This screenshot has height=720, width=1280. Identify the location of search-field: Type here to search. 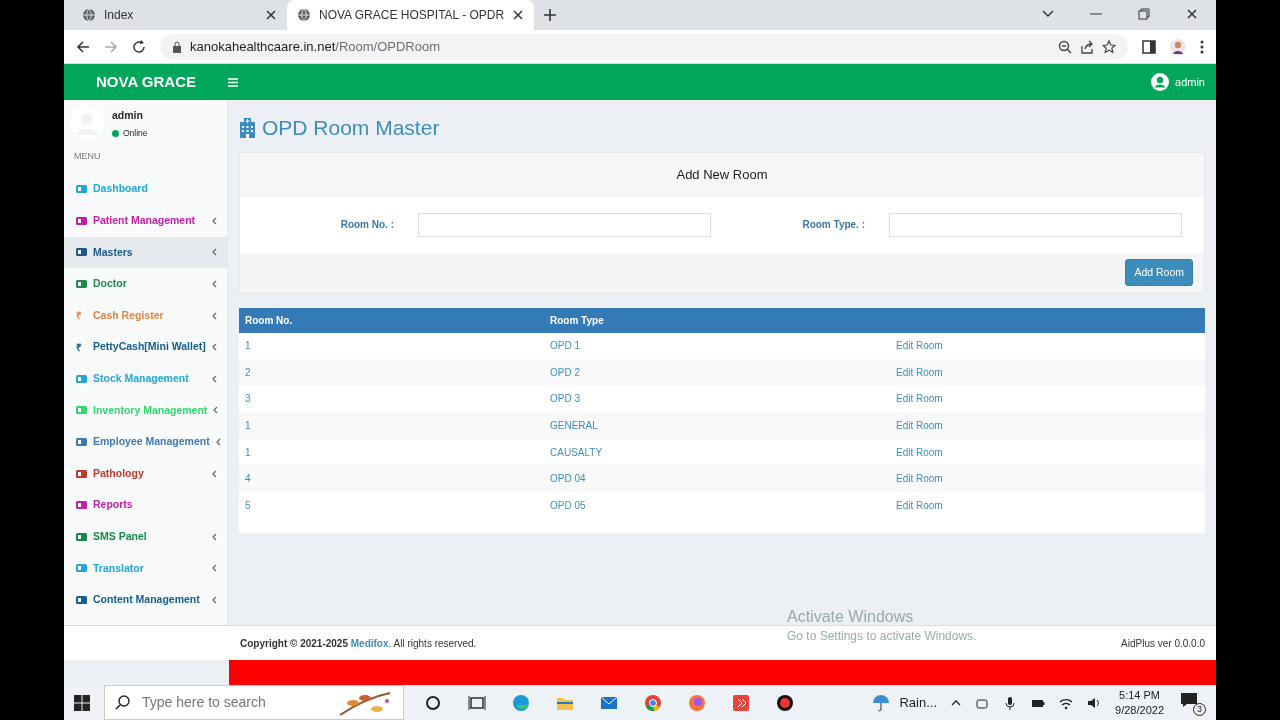
(232, 702).